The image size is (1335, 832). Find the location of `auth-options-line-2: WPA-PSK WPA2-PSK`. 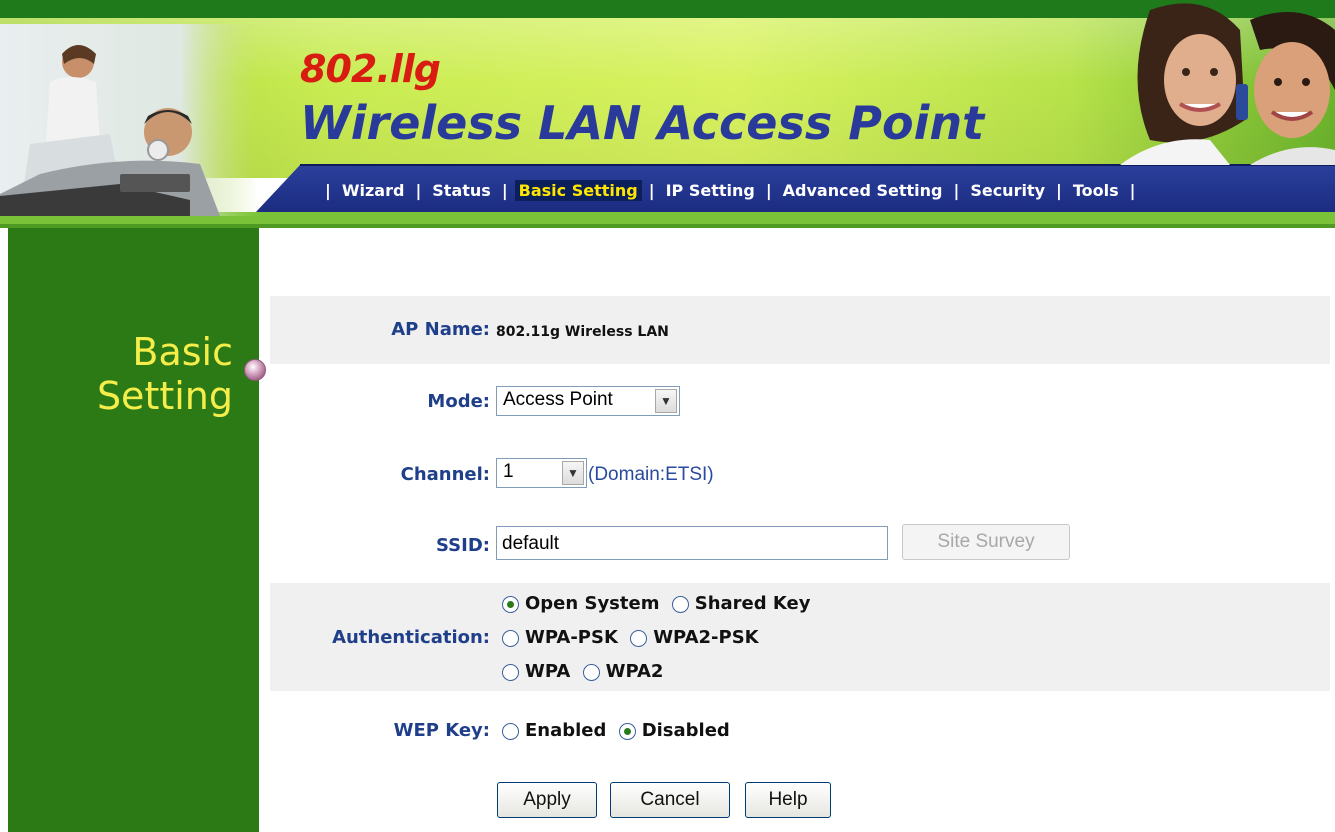

auth-options-line-2: WPA-PSK WPA2-PSK is located at coordinates (633, 639).